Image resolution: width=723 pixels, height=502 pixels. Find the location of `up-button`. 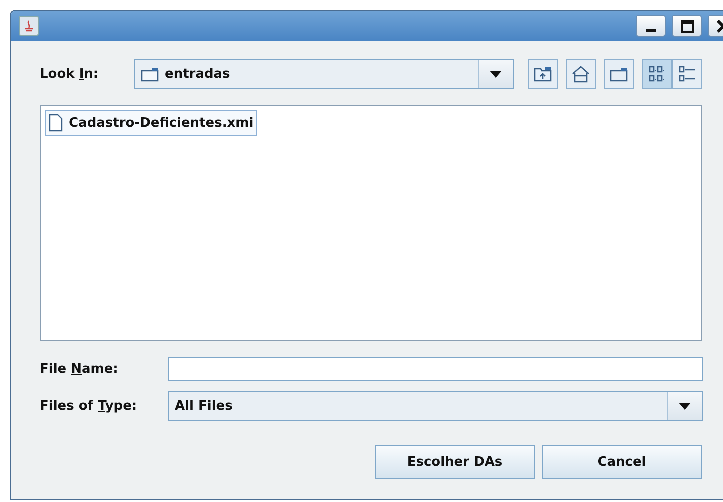

up-button is located at coordinates (543, 74).